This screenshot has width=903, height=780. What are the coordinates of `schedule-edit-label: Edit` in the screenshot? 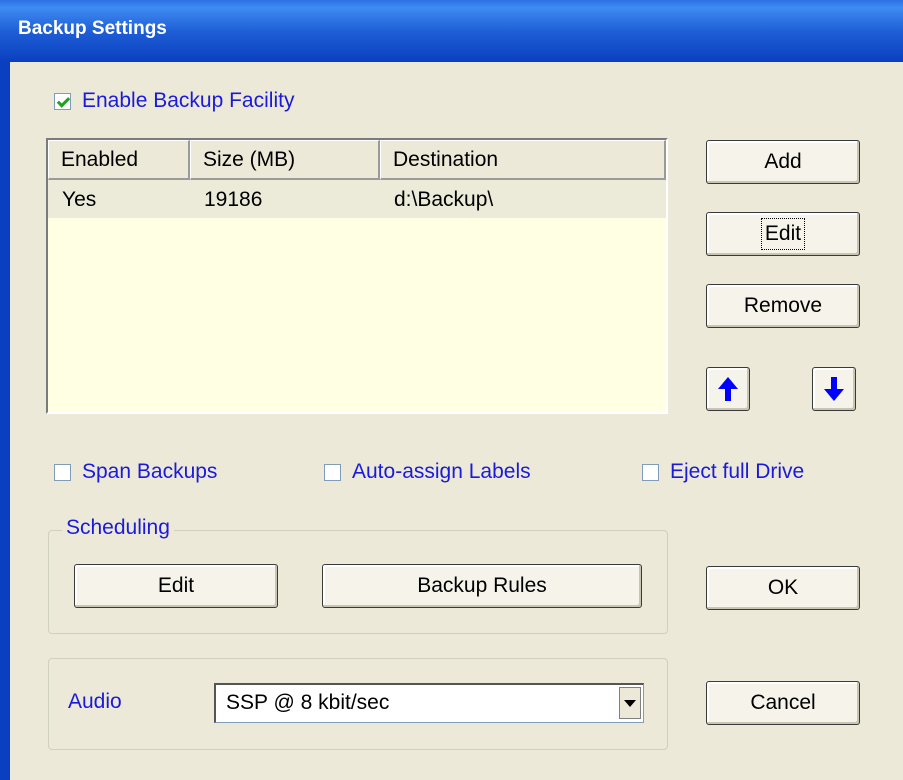 It's located at (176, 585).